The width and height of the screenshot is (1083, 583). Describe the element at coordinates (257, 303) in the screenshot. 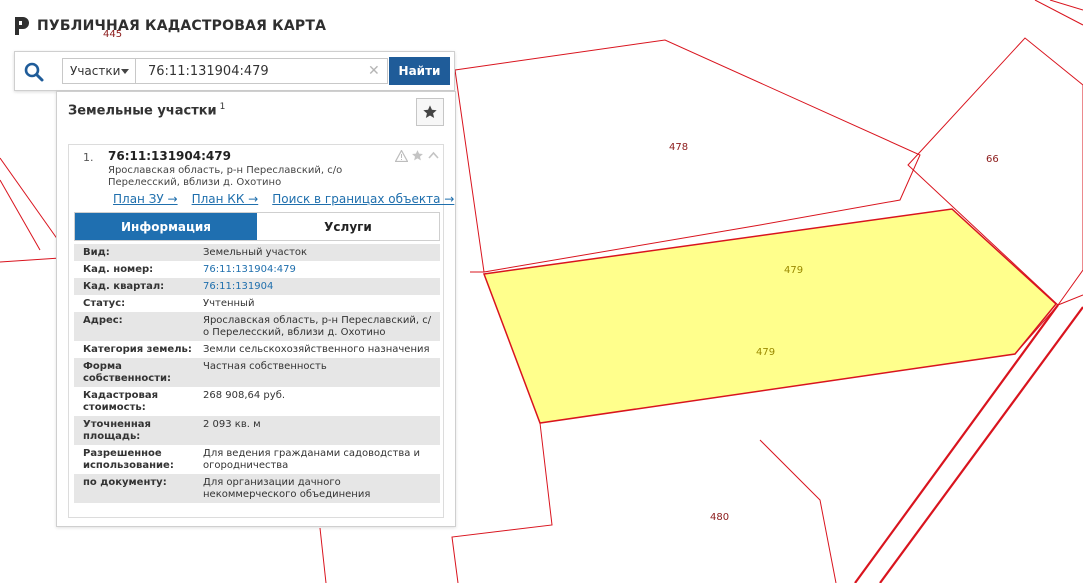

I see `prop-row-status: Статус: Учтенный` at that location.